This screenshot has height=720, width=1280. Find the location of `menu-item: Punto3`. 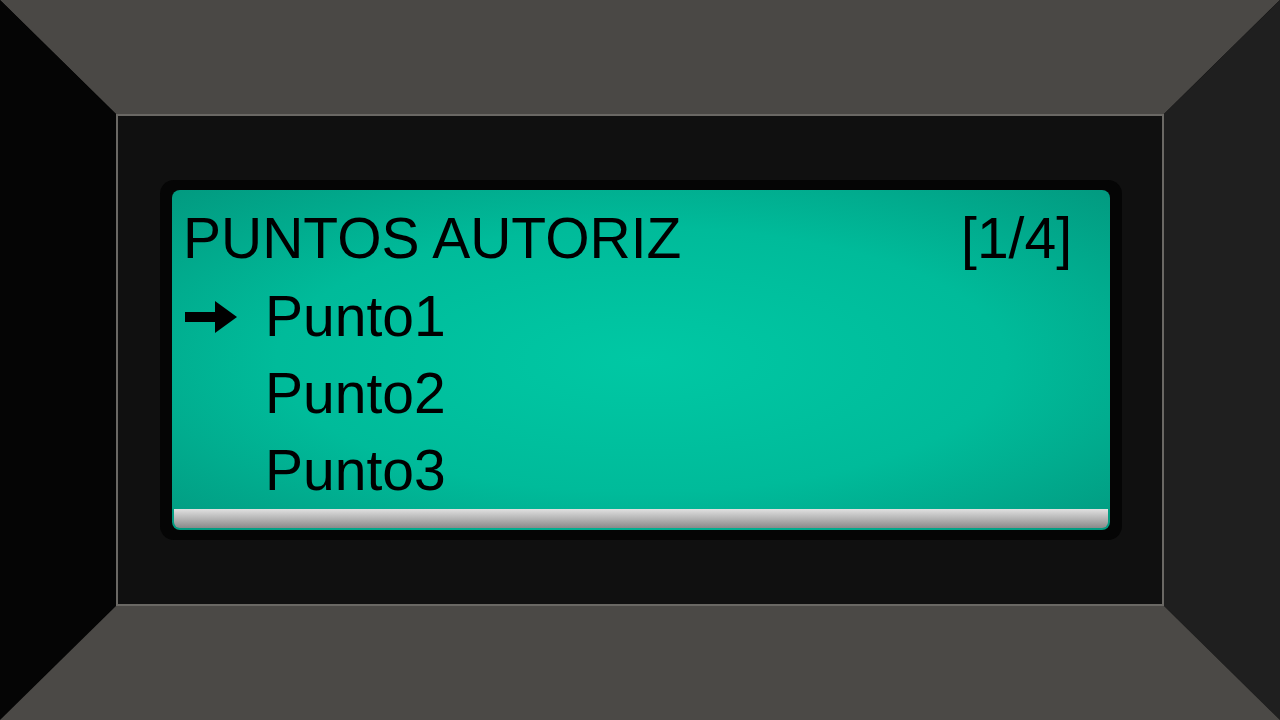

menu-item: Punto3 is located at coordinates (355, 470).